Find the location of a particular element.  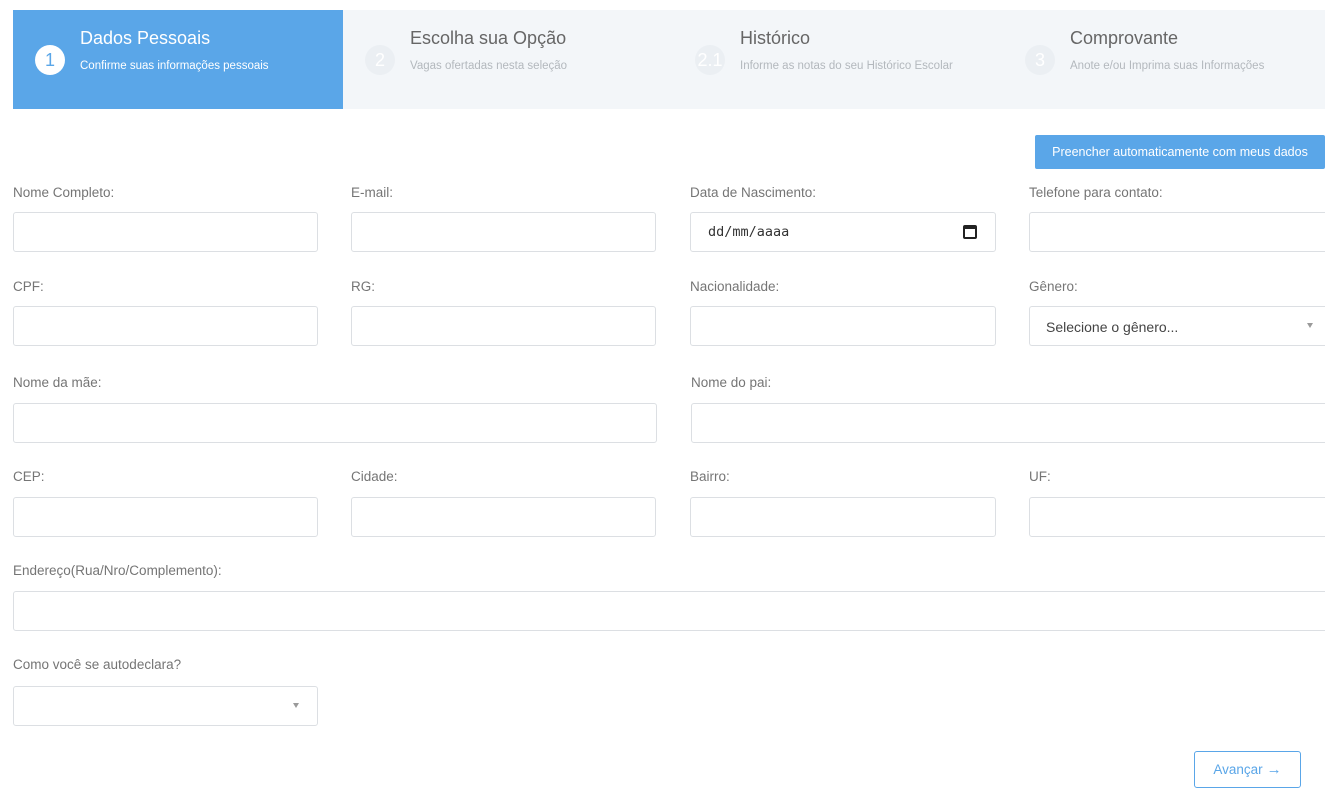

data-nascimento-label: Data de Nascimento: is located at coordinates (753, 192).